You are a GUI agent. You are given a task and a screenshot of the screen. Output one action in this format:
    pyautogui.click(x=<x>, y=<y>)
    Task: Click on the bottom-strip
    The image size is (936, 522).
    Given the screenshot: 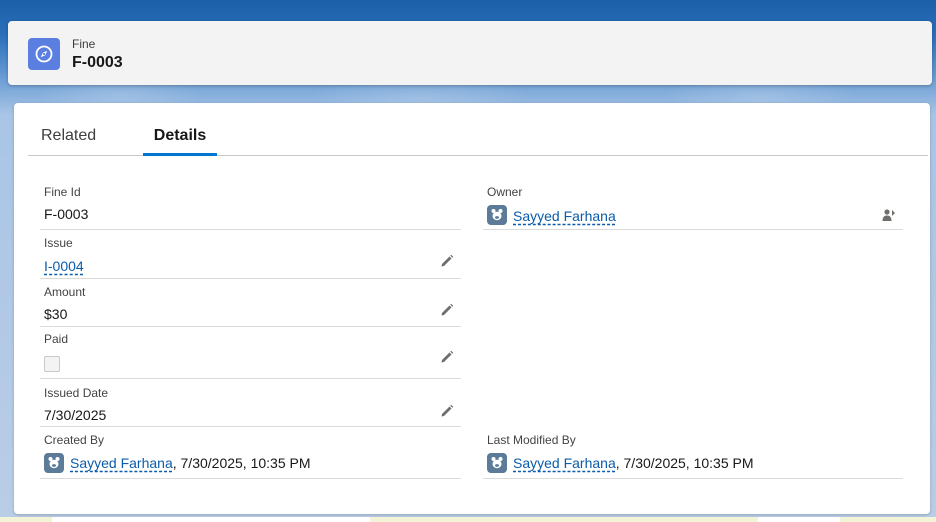 What is the action you would take?
    pyautogui.click(x=468, y=519)
    